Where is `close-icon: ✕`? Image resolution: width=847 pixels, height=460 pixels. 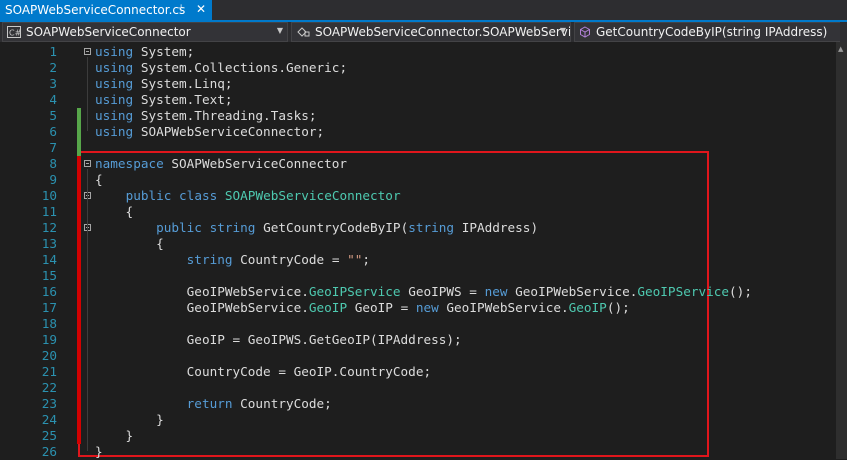 close-icon: ✕ is located at coordinates (201, 9).